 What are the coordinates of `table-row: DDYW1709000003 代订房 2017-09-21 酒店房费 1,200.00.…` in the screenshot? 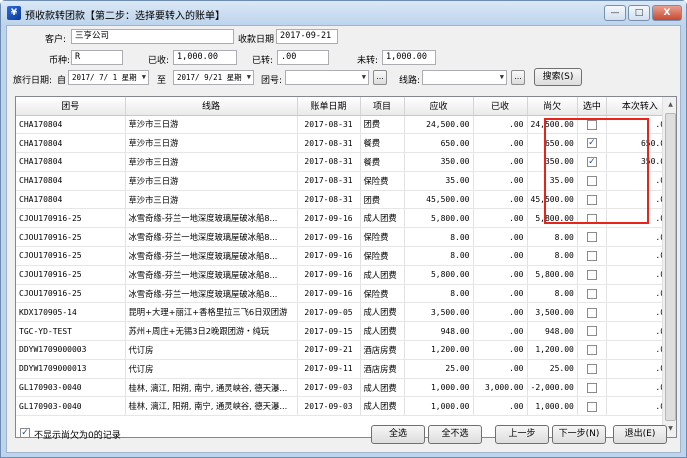 It's located at (345, 350).